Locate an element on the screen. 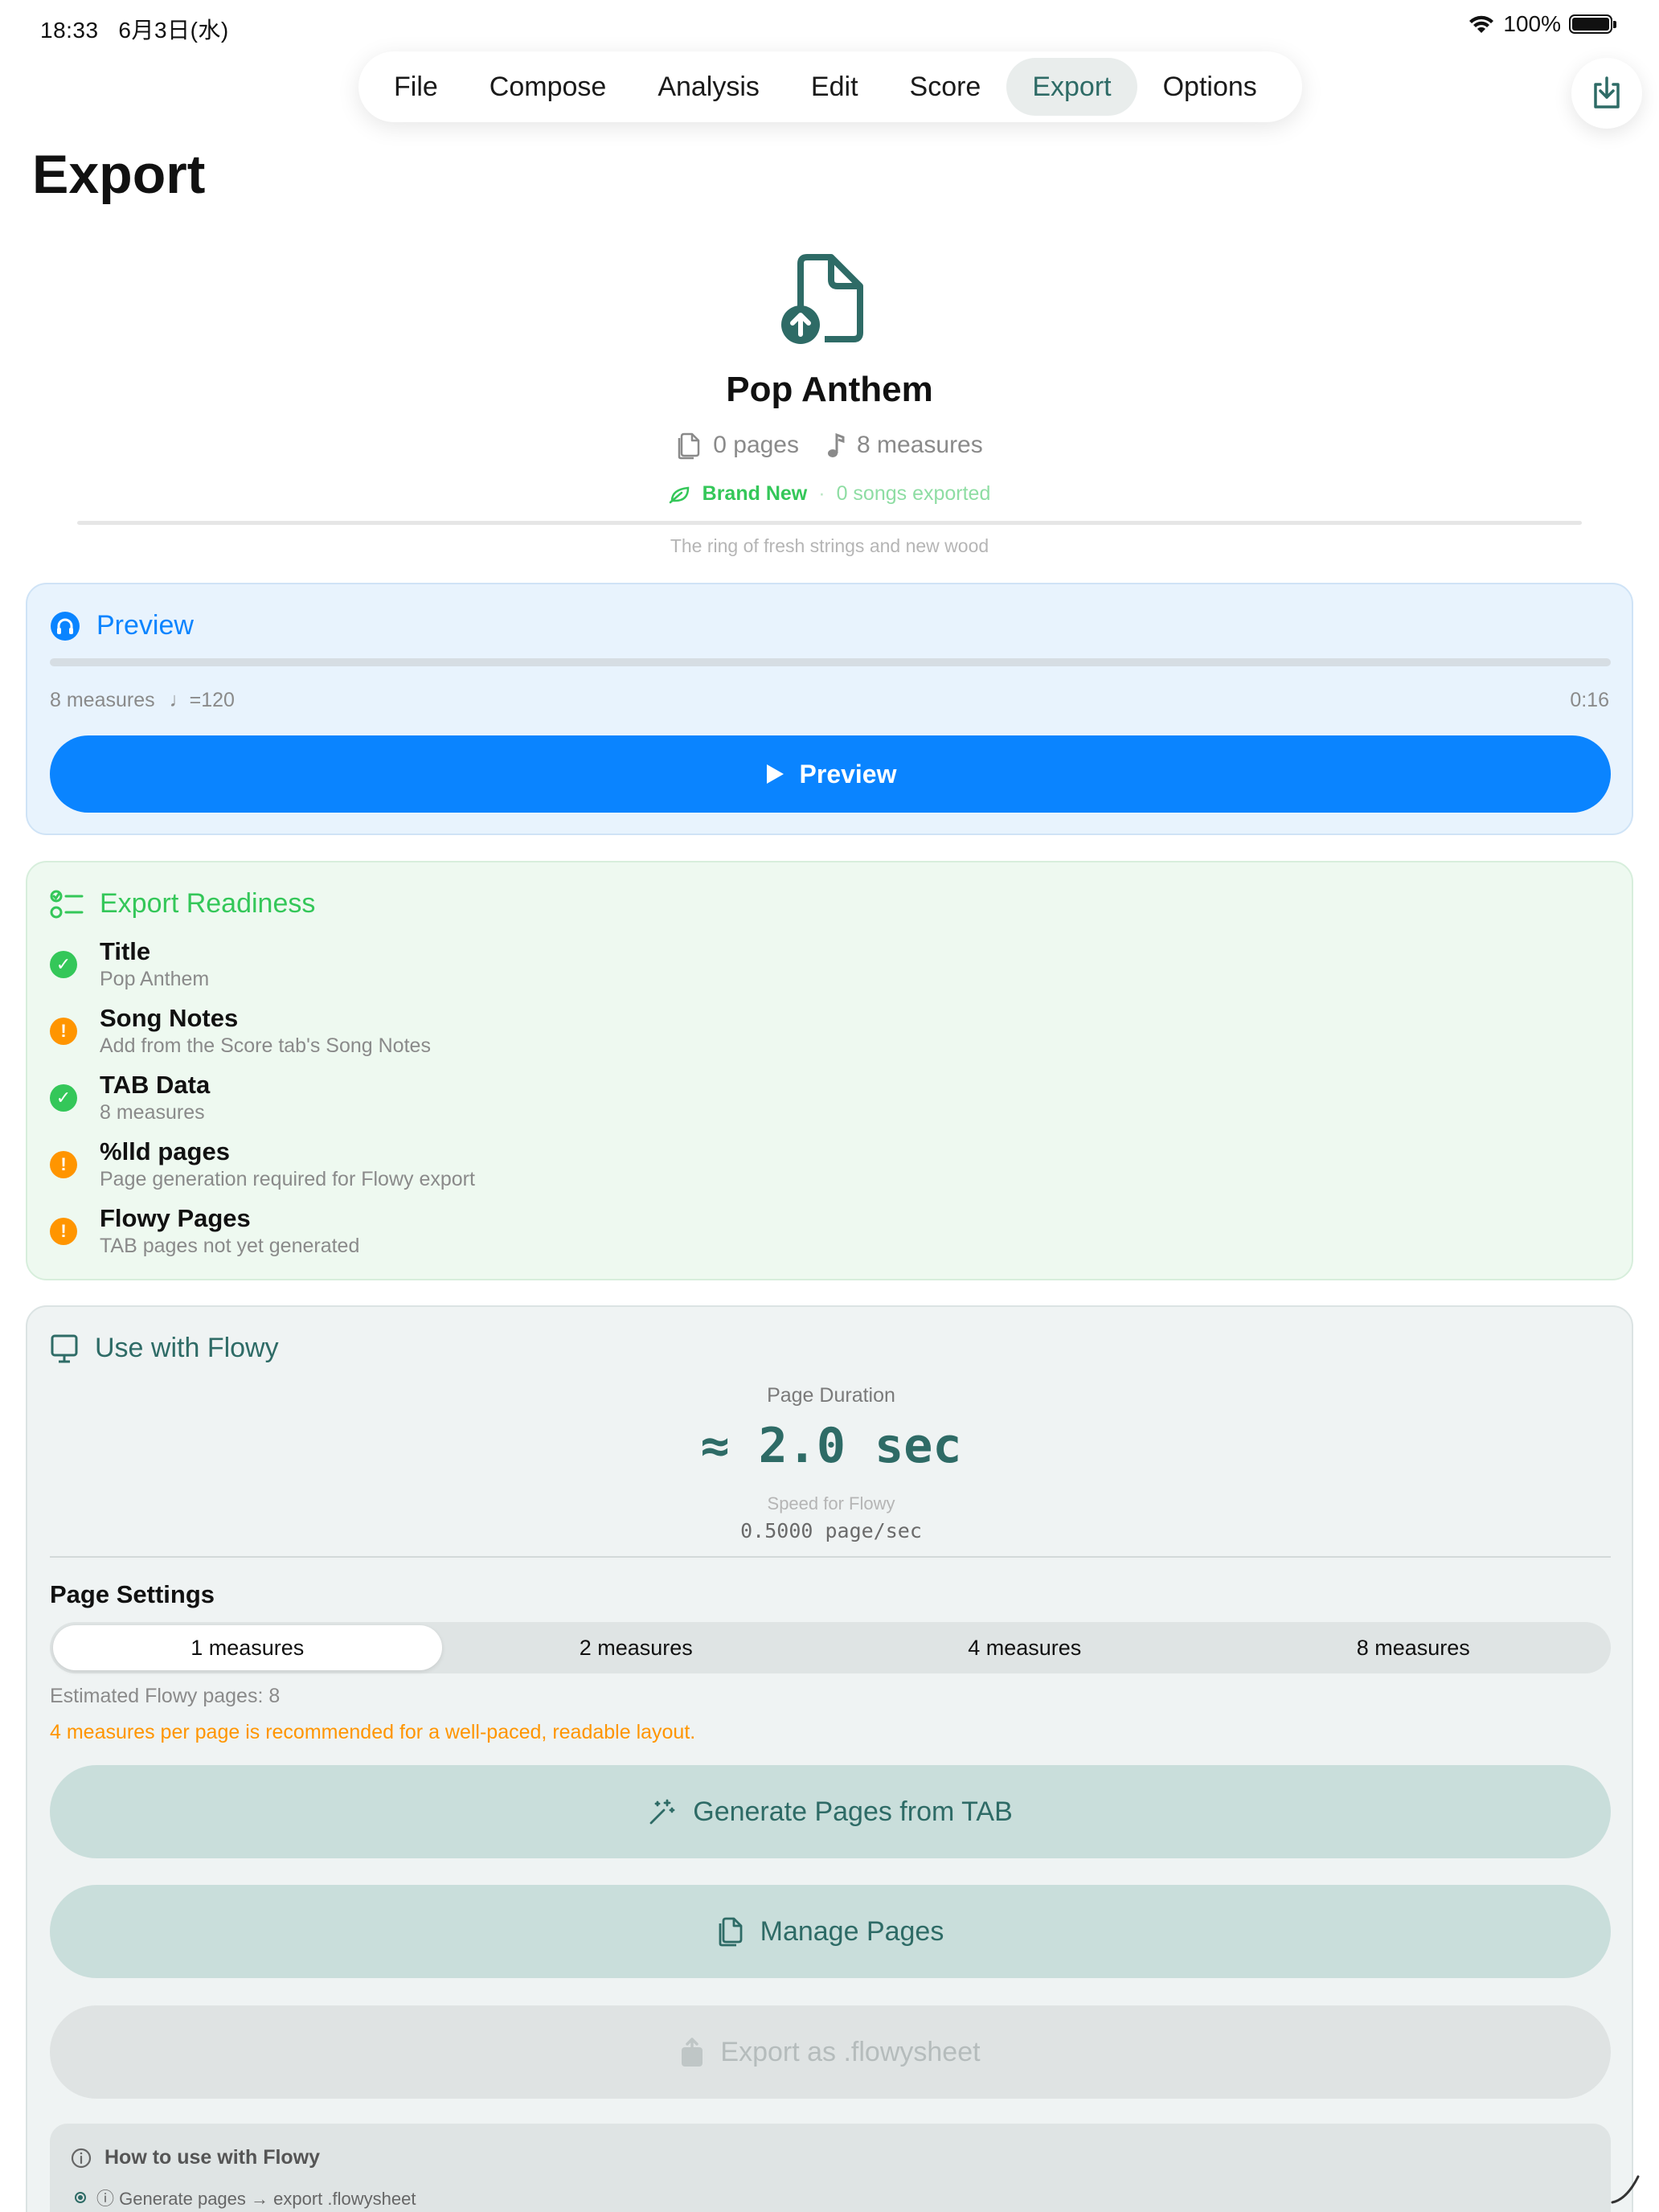 The height and width of the screenshot is (2212, 1659). menu-compose: Compose is located at coordinates (548, 87).